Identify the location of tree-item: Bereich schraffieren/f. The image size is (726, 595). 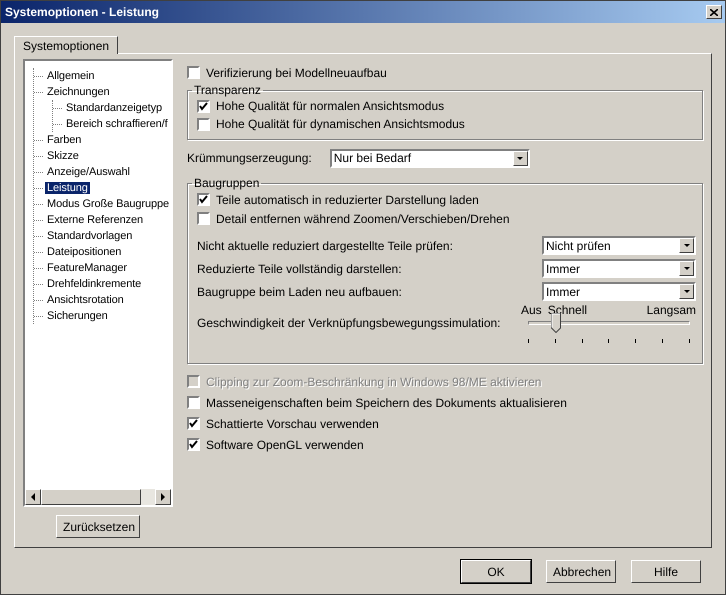
(117, 124).